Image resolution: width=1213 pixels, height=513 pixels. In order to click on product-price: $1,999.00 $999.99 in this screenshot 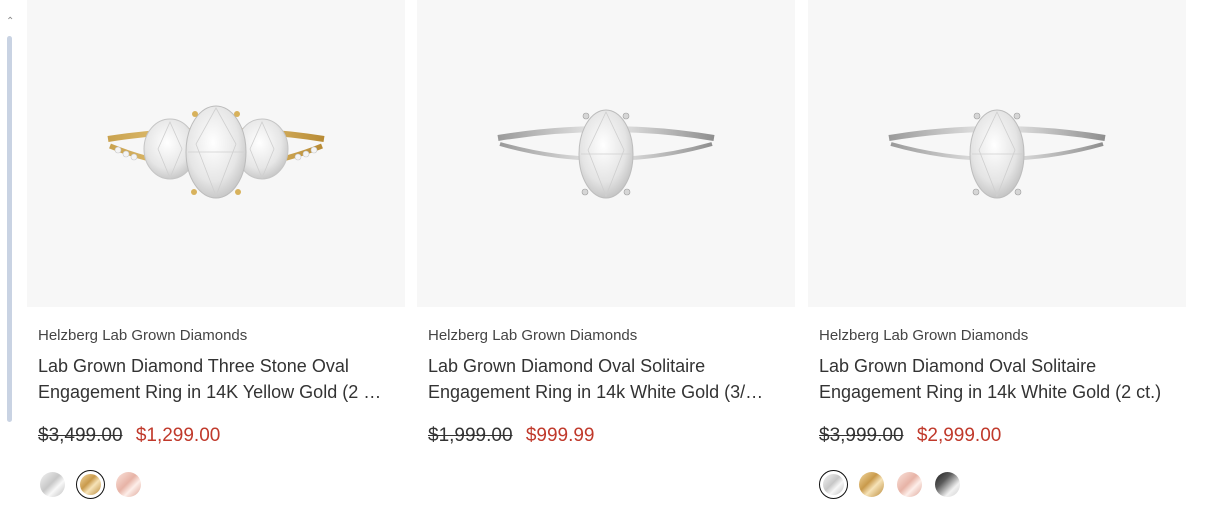, I will do `click(511, 436)`.